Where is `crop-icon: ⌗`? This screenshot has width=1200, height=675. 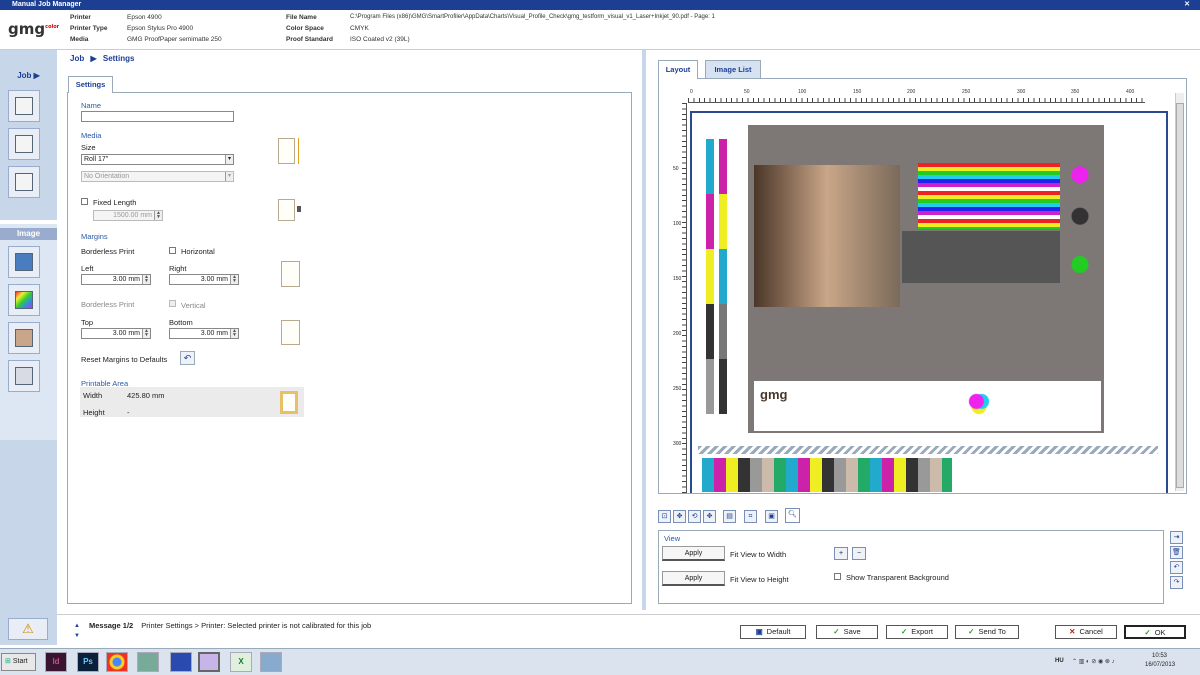
crop-icon: ⌗ is located at coordinates (750, 516).